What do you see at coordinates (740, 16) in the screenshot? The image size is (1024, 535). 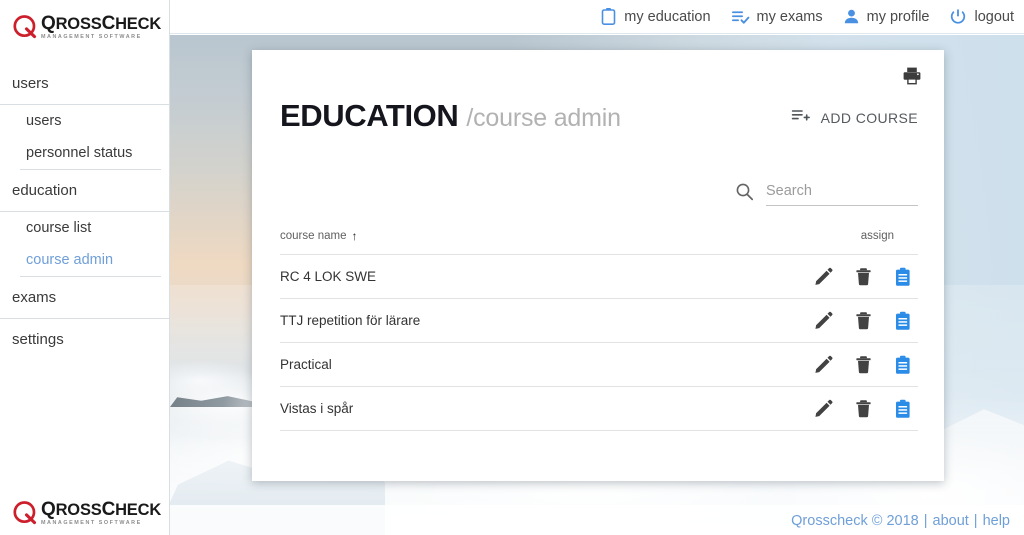 I see `list-check-icon` at bounding box center [740, 16].